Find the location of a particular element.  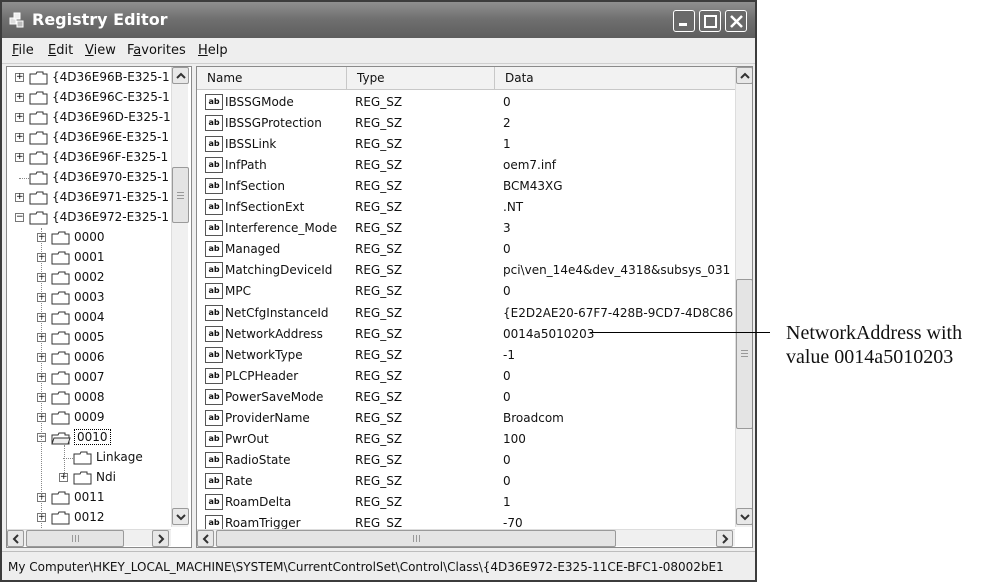

value-row: ab PowerSaveMode REG_SZ 0 is located at coordinates (467, 397).